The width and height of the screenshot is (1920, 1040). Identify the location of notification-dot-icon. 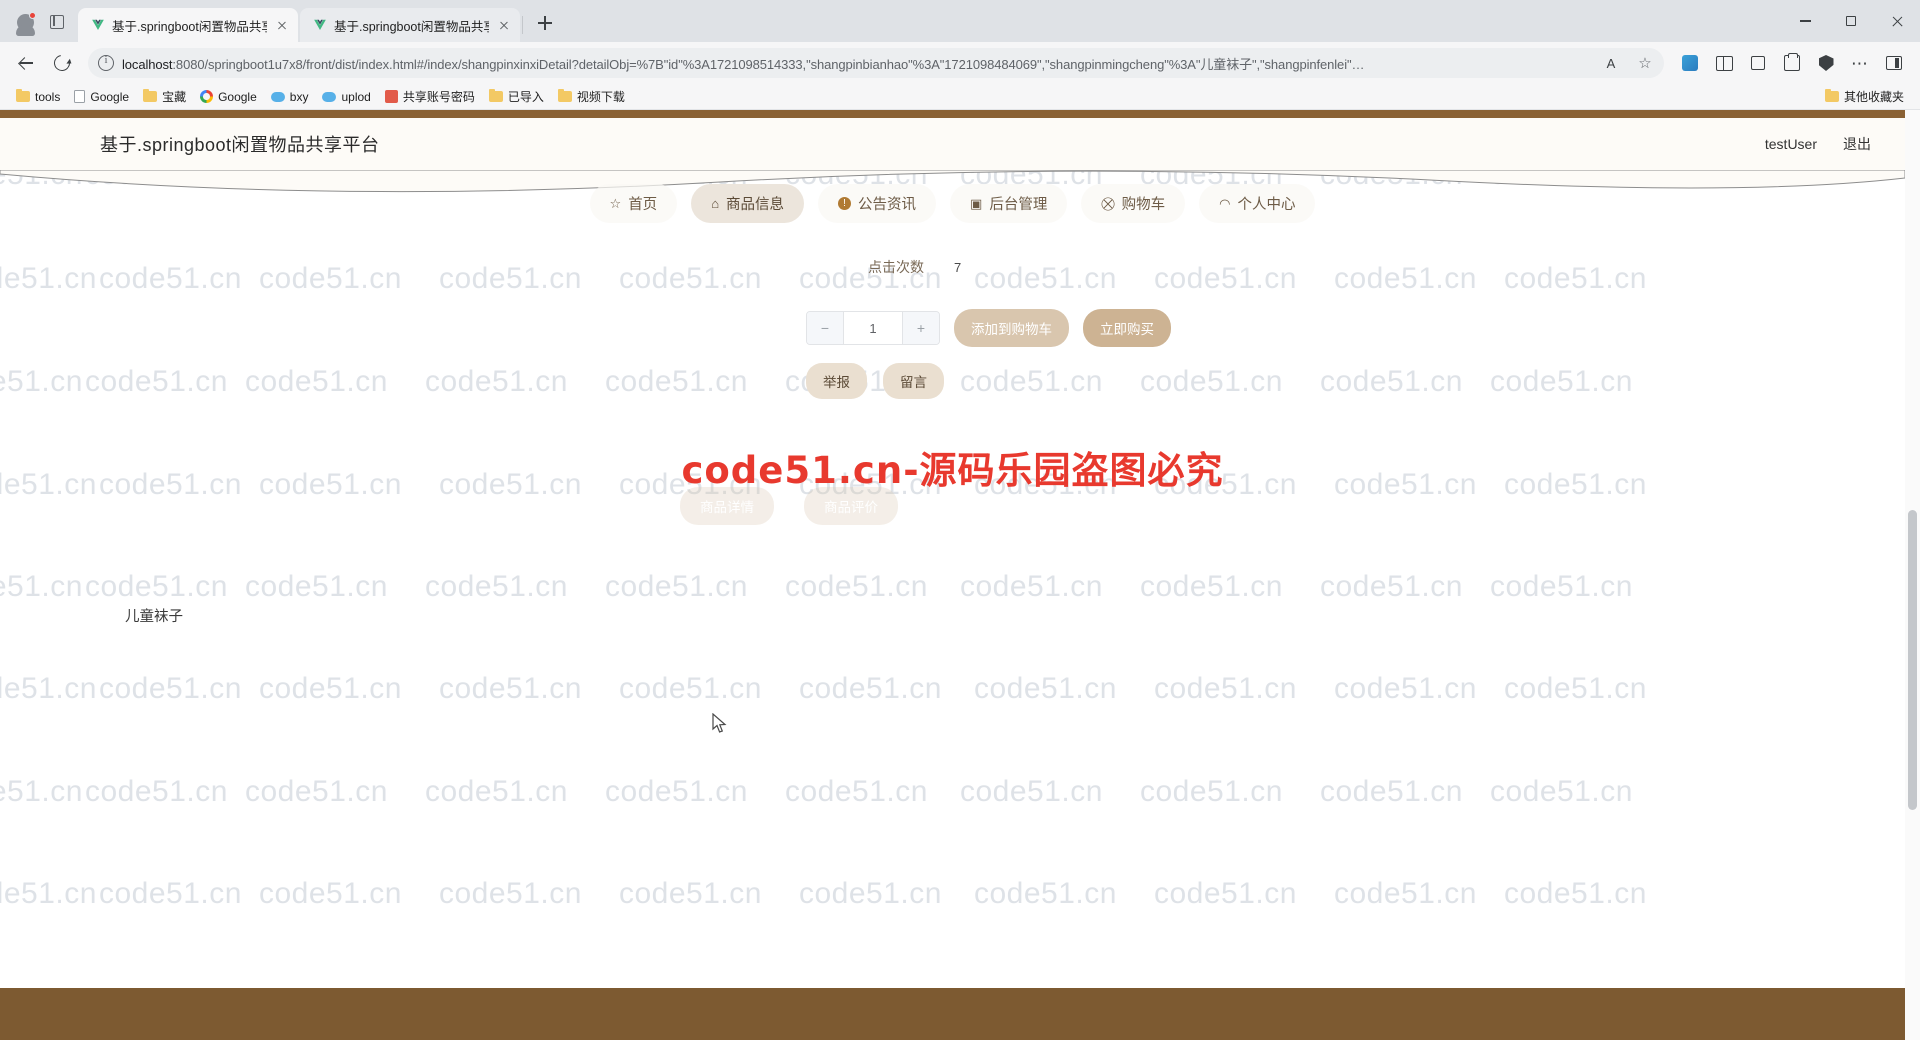
(32, 15).